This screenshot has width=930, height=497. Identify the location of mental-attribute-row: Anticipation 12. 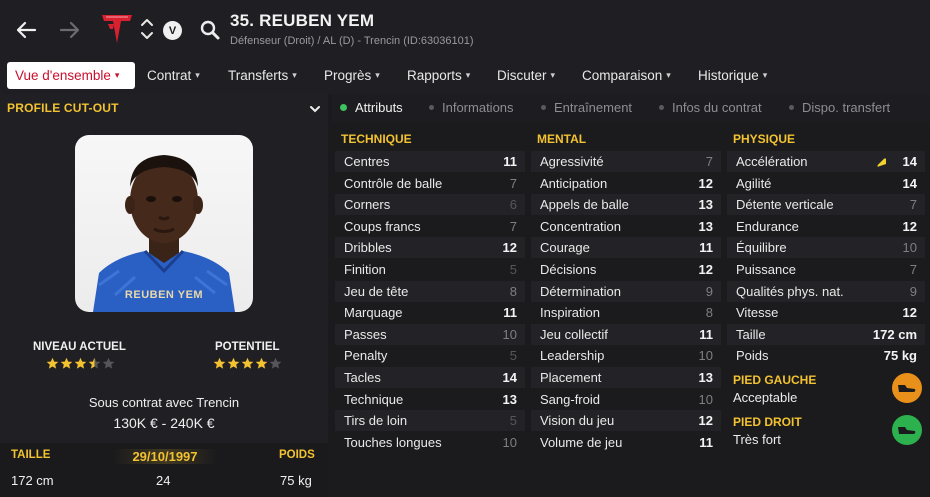
(626, 183).